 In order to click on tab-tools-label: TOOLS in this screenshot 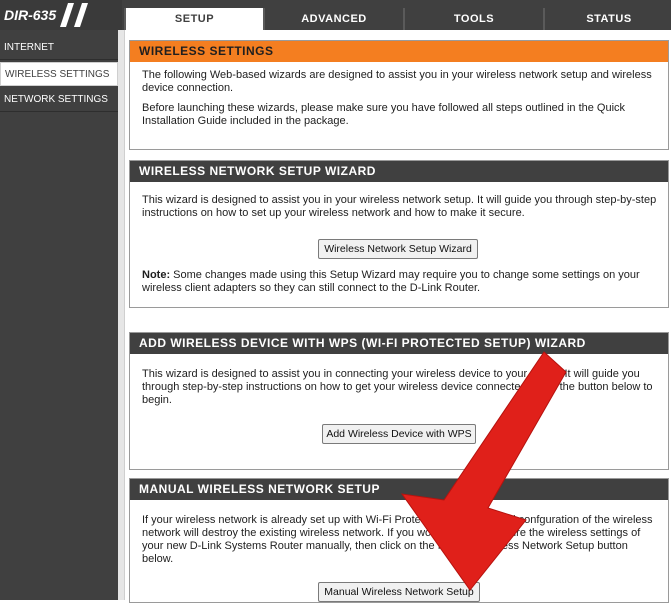, I will do `click(474, 19)`.